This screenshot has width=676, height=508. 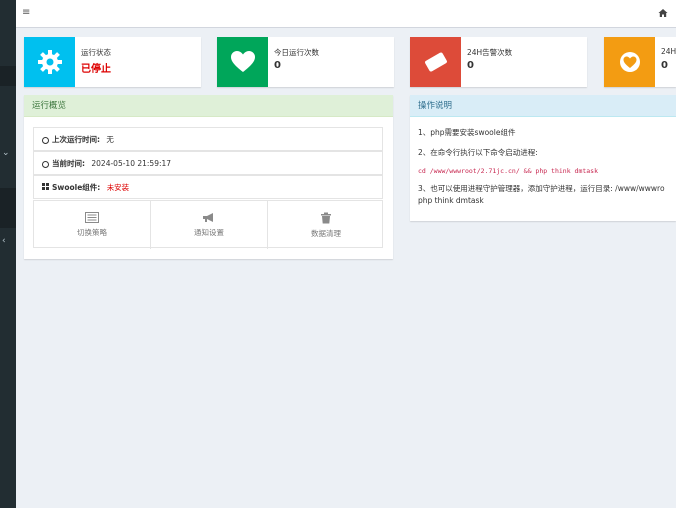 What do you see at coordinates (543, 106) in the screenshot?
I see `instructions-title: 操作说明` at bounding box center [543, 106].